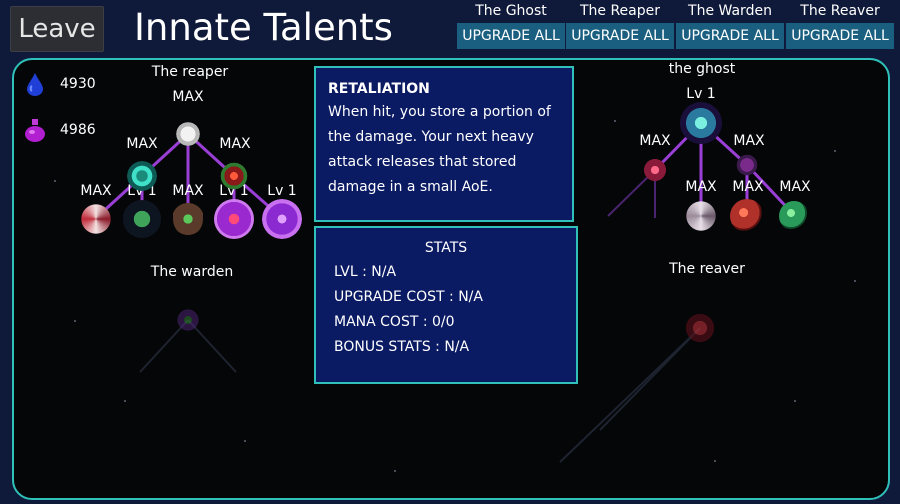 Image resolution: width=900 pixels, height=504 pixels. What do you see at coordinates (188, 219) in the screenshot?
I see `shield-talent-icon` at bounding box center [188, 219].